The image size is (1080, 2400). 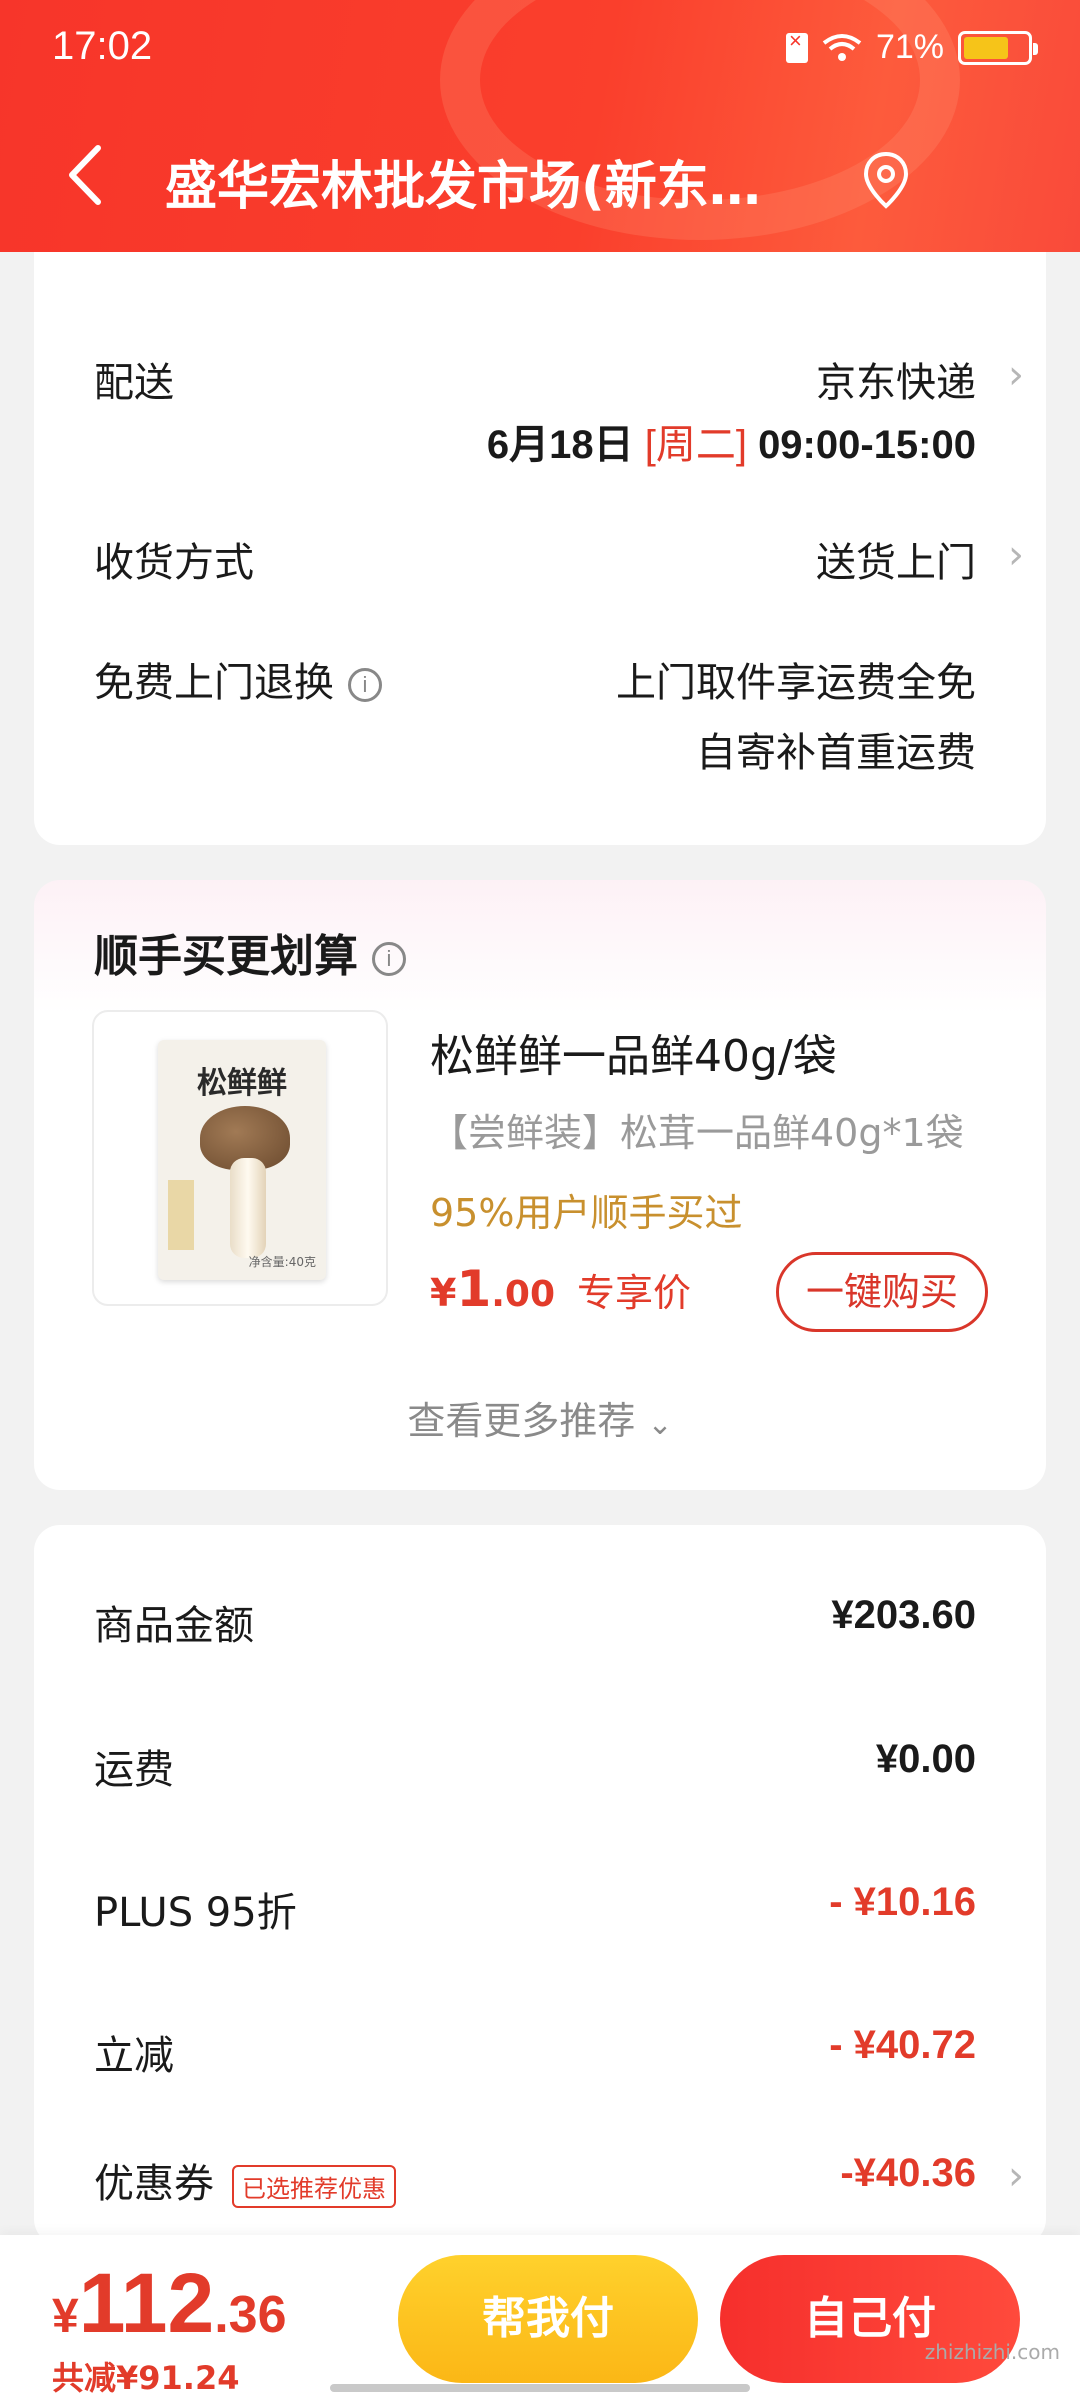 I want to click on battery-percent: 71%, so click(x=909, y=47).